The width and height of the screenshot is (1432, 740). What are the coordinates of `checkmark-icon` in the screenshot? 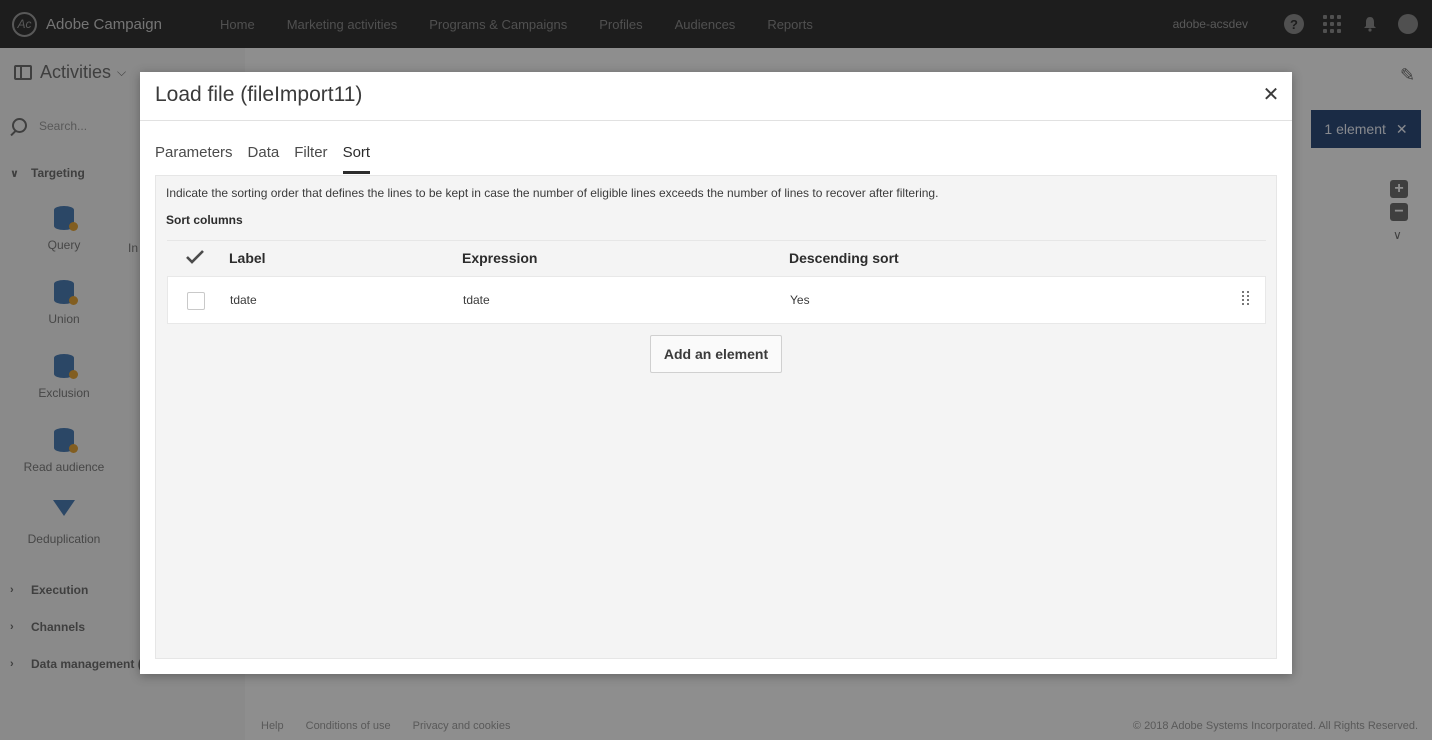 It's located at (195, 257).